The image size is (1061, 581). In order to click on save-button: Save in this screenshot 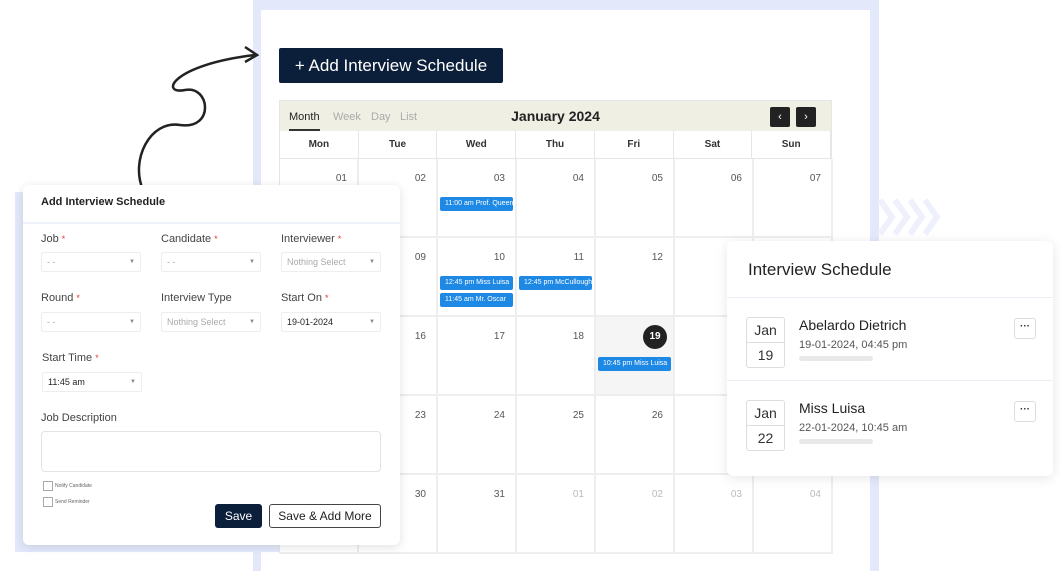, I will do `click(238, 516)`.